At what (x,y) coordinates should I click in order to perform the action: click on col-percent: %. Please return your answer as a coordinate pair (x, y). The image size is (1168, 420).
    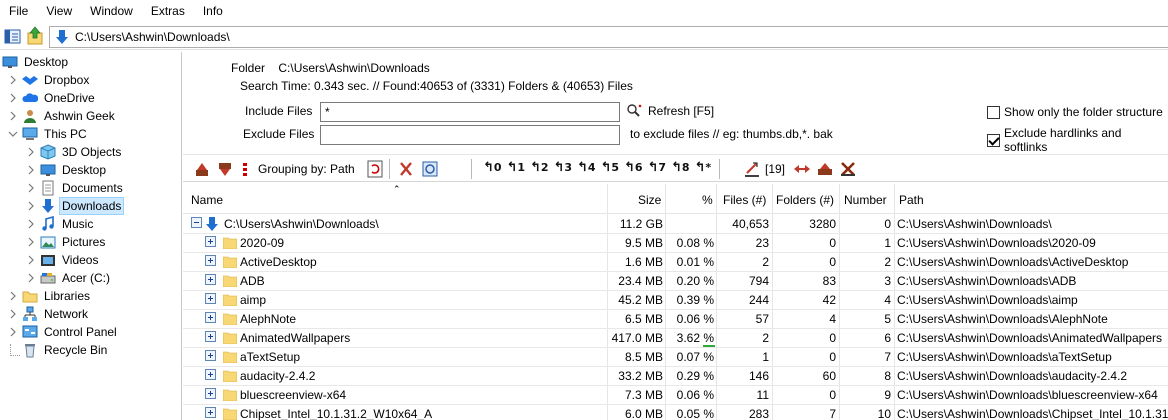
    Looking at the image, I should click on (707, 200).